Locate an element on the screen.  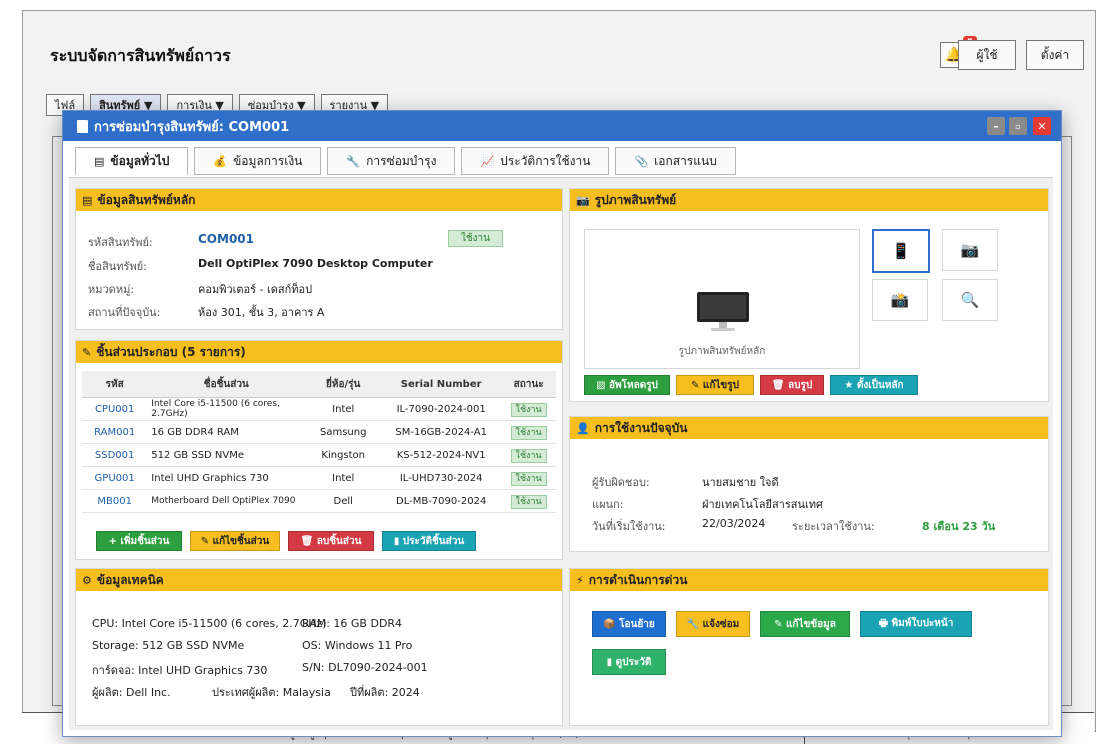
label-text: แผนก: is located at coordinates (608, 504).